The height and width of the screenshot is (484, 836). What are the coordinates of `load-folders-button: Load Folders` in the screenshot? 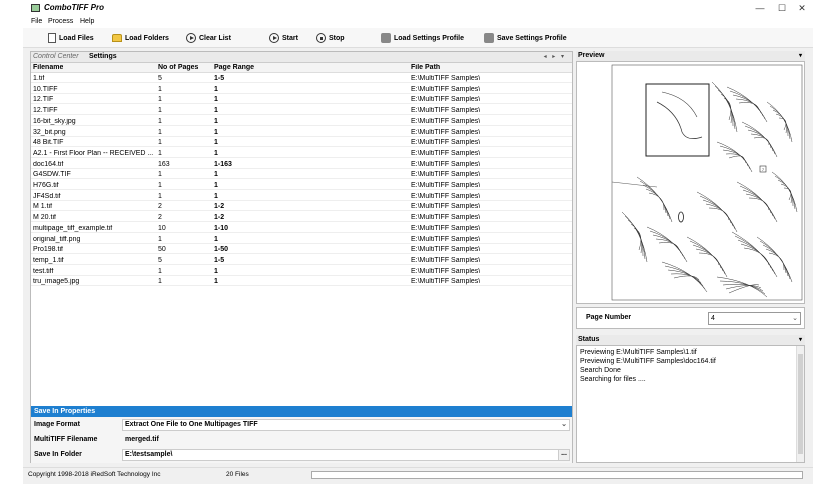 It's located at (140, 38).